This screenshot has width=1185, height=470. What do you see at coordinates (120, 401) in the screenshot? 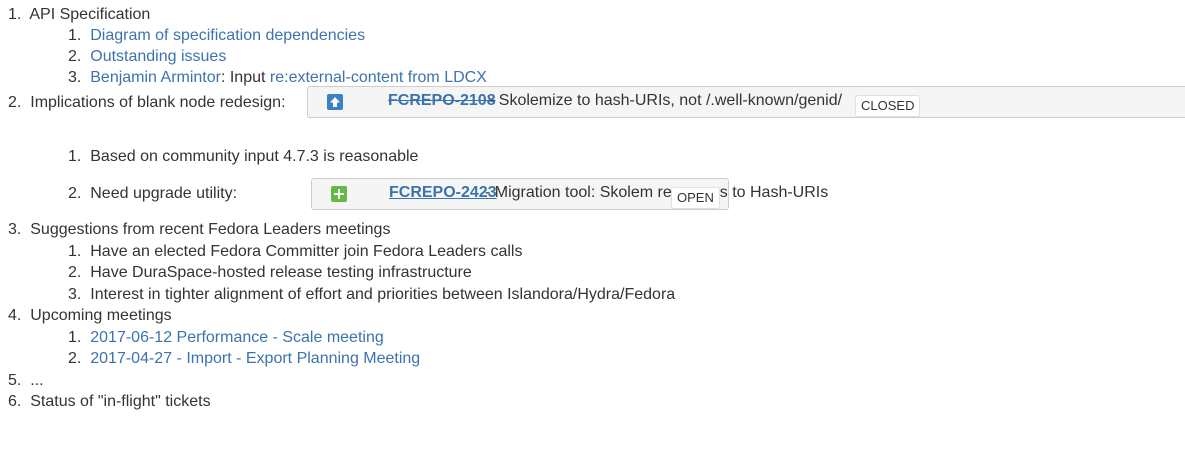
I see `item-text: Status of "in-flight" tickets` at bounding box center [120, 401].